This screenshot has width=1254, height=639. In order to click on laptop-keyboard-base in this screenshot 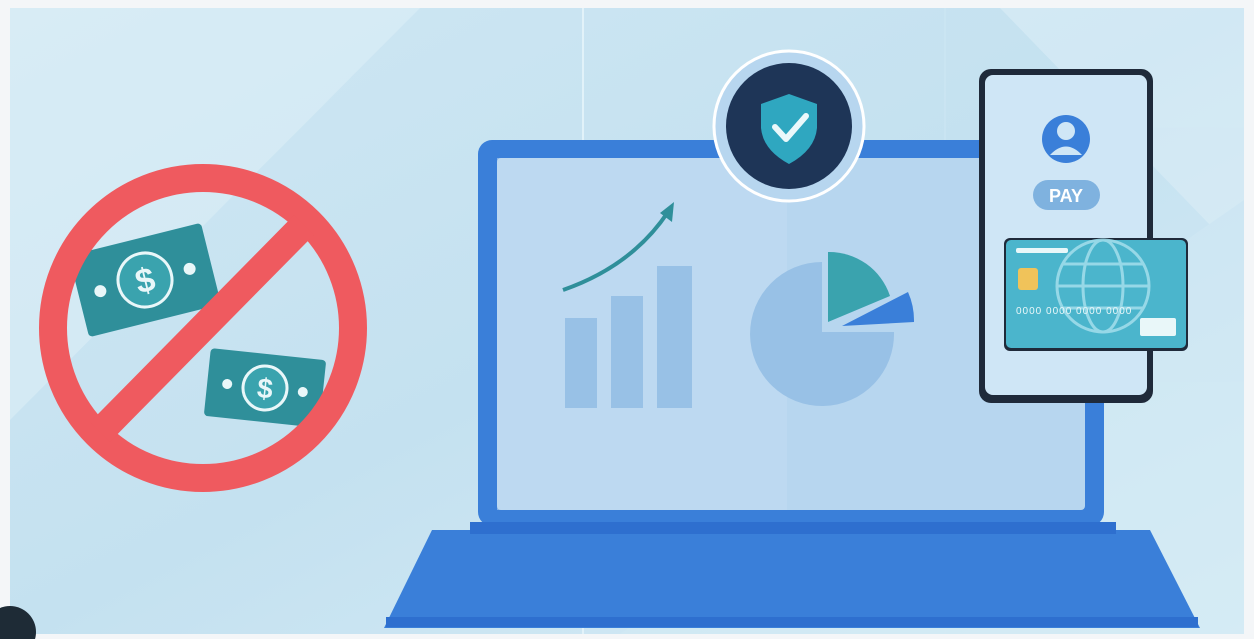, I will do `click(792, 579)`.